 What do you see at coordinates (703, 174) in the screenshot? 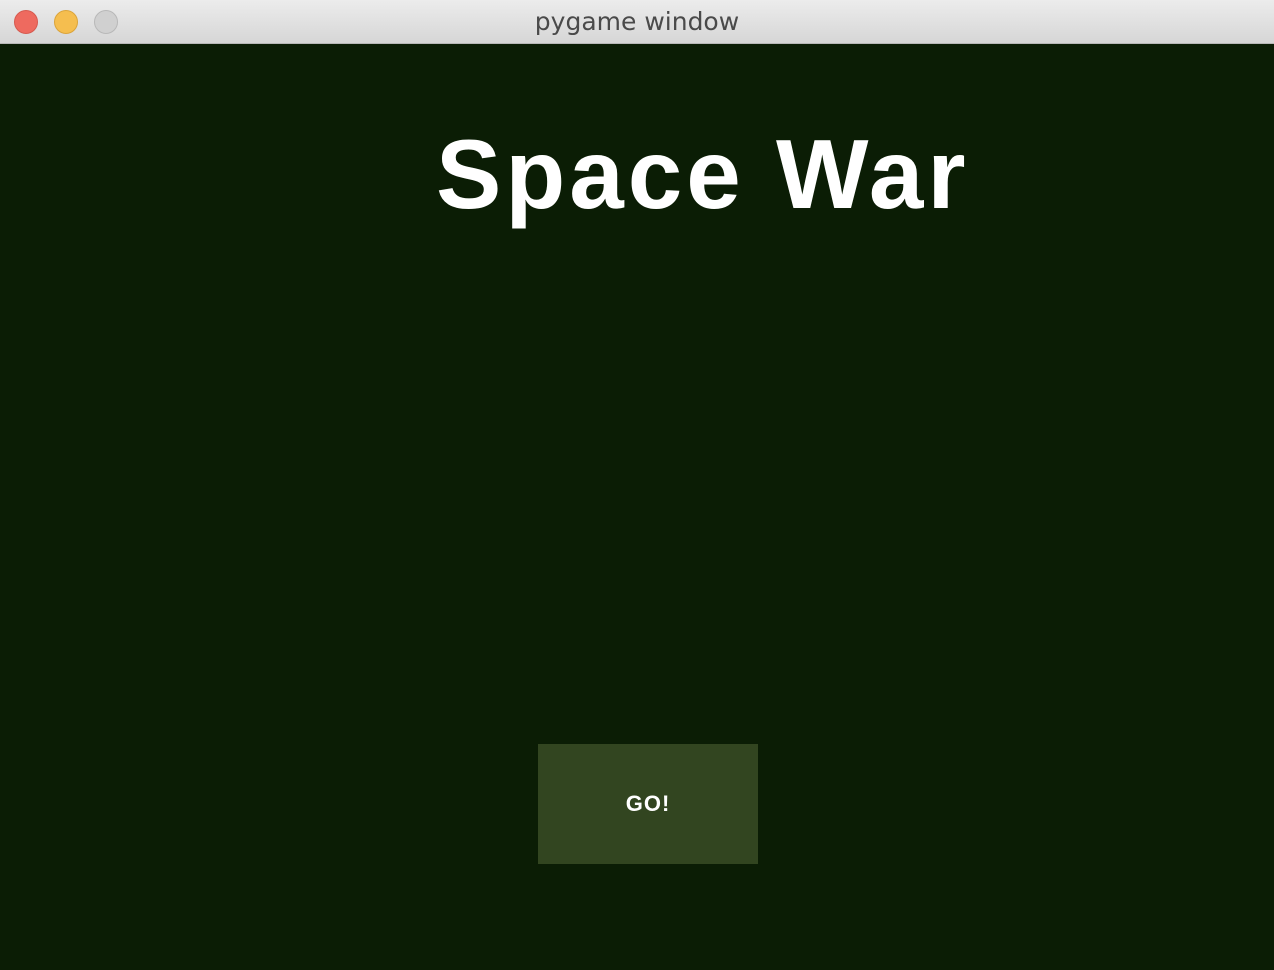
I see `game-title: Space War` at bounding box center [703, 174].